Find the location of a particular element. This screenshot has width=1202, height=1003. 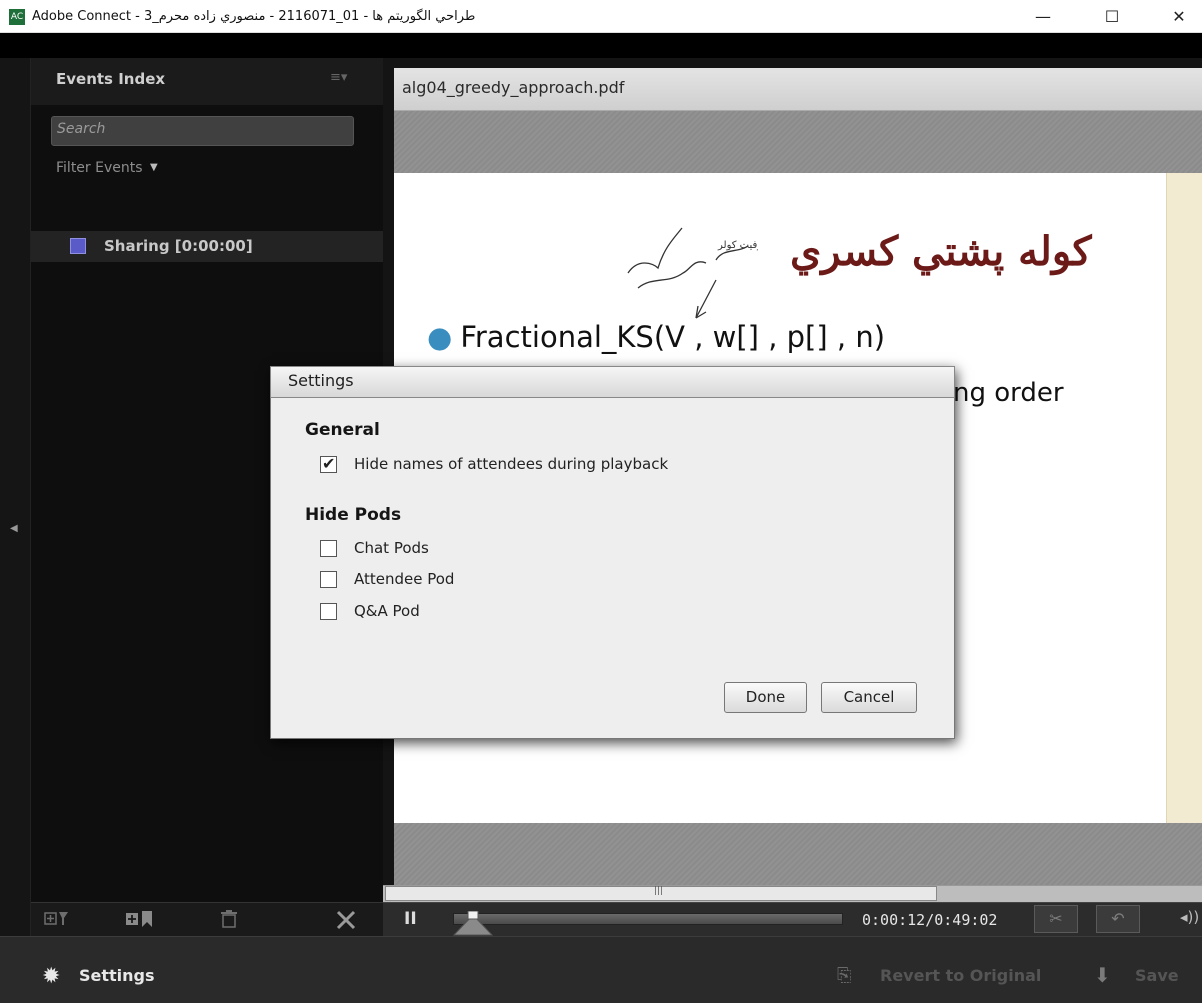

pause-button: II is located at coordinates (413, 919).